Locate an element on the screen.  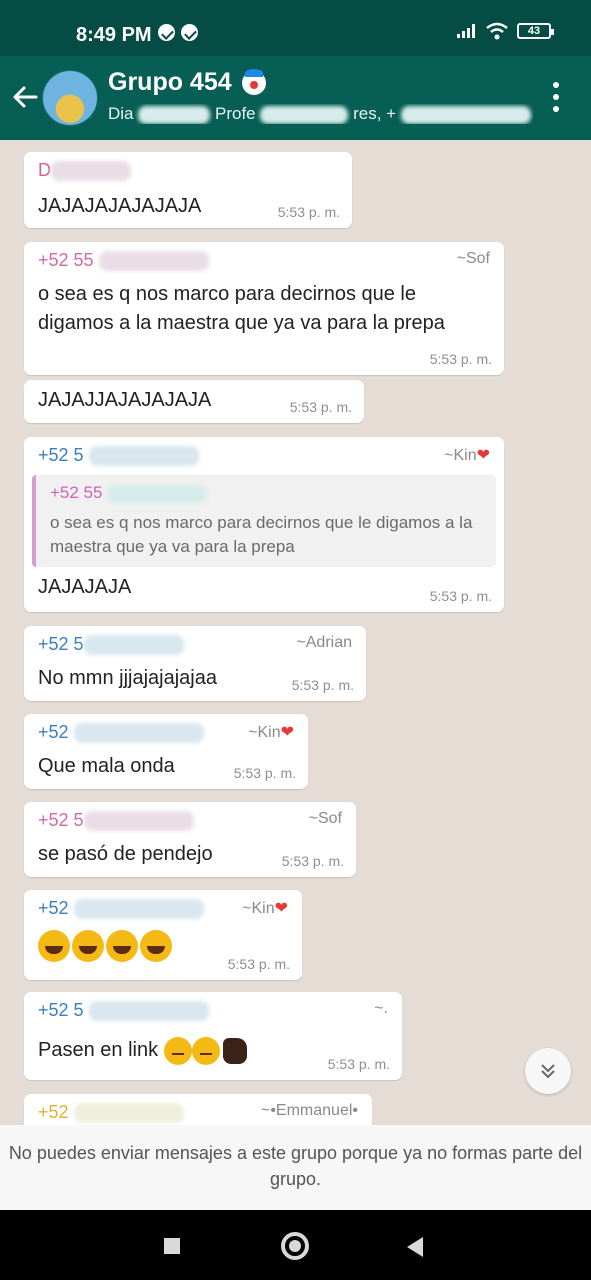
back-arrow-icon is located at coordinates (25, 97).